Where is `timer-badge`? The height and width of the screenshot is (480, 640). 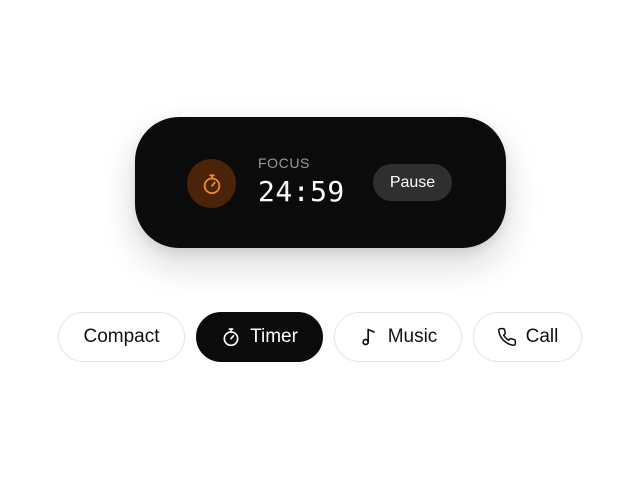 timer-badge is located at coordinates (211, 183).